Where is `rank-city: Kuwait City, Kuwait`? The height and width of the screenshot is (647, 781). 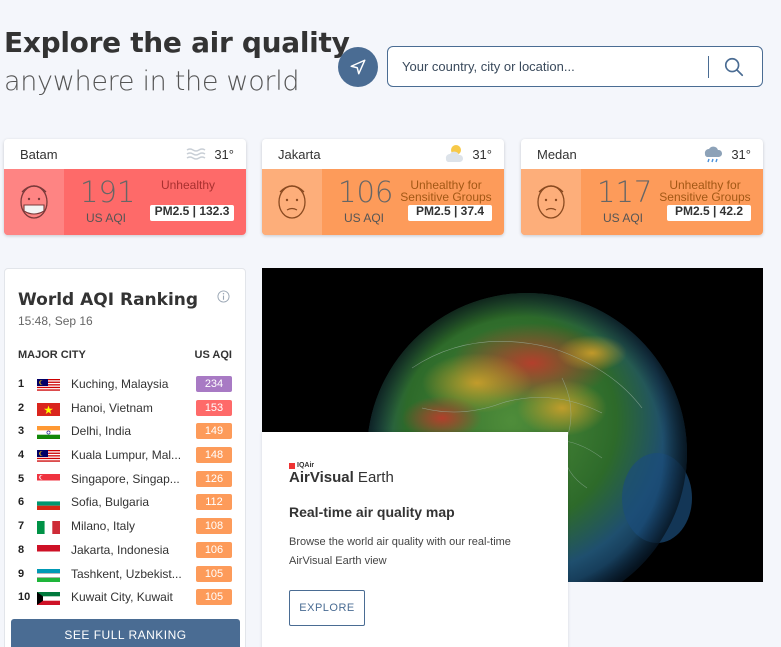 rank-city: Kuwait City, Kuwait is located at coordinates (122, 597).